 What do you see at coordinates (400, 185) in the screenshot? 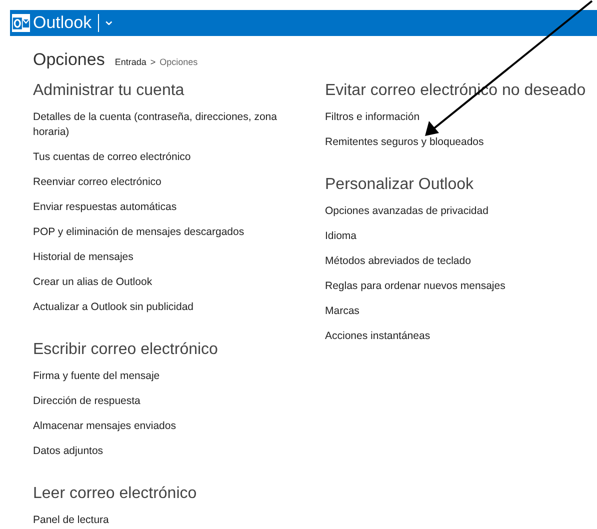
I see `section-heading: Personalizar Outlook` at bounding box center [400, 185].